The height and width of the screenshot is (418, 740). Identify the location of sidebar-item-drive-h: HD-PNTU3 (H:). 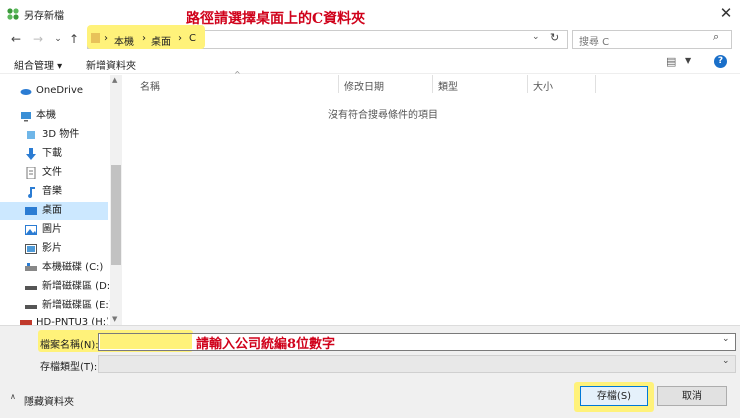
(54, 319).